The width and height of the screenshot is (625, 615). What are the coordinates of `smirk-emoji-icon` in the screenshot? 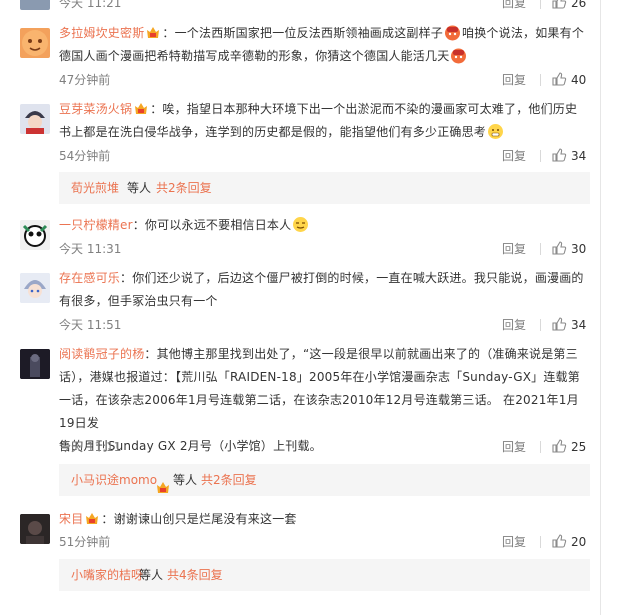 It's located at (300, 224).